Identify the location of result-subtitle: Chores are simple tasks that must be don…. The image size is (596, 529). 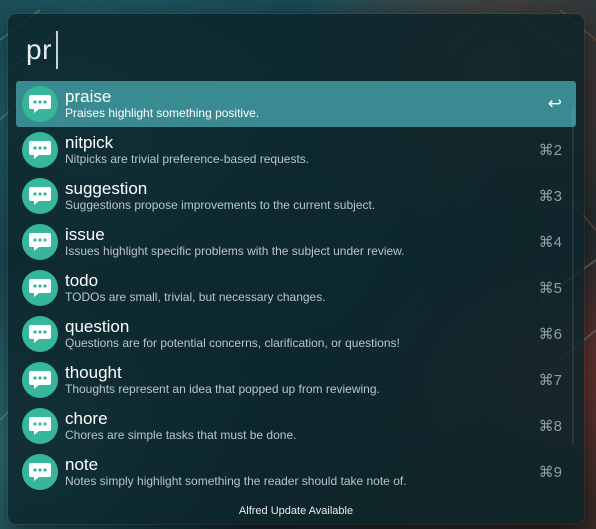
(181, 435).